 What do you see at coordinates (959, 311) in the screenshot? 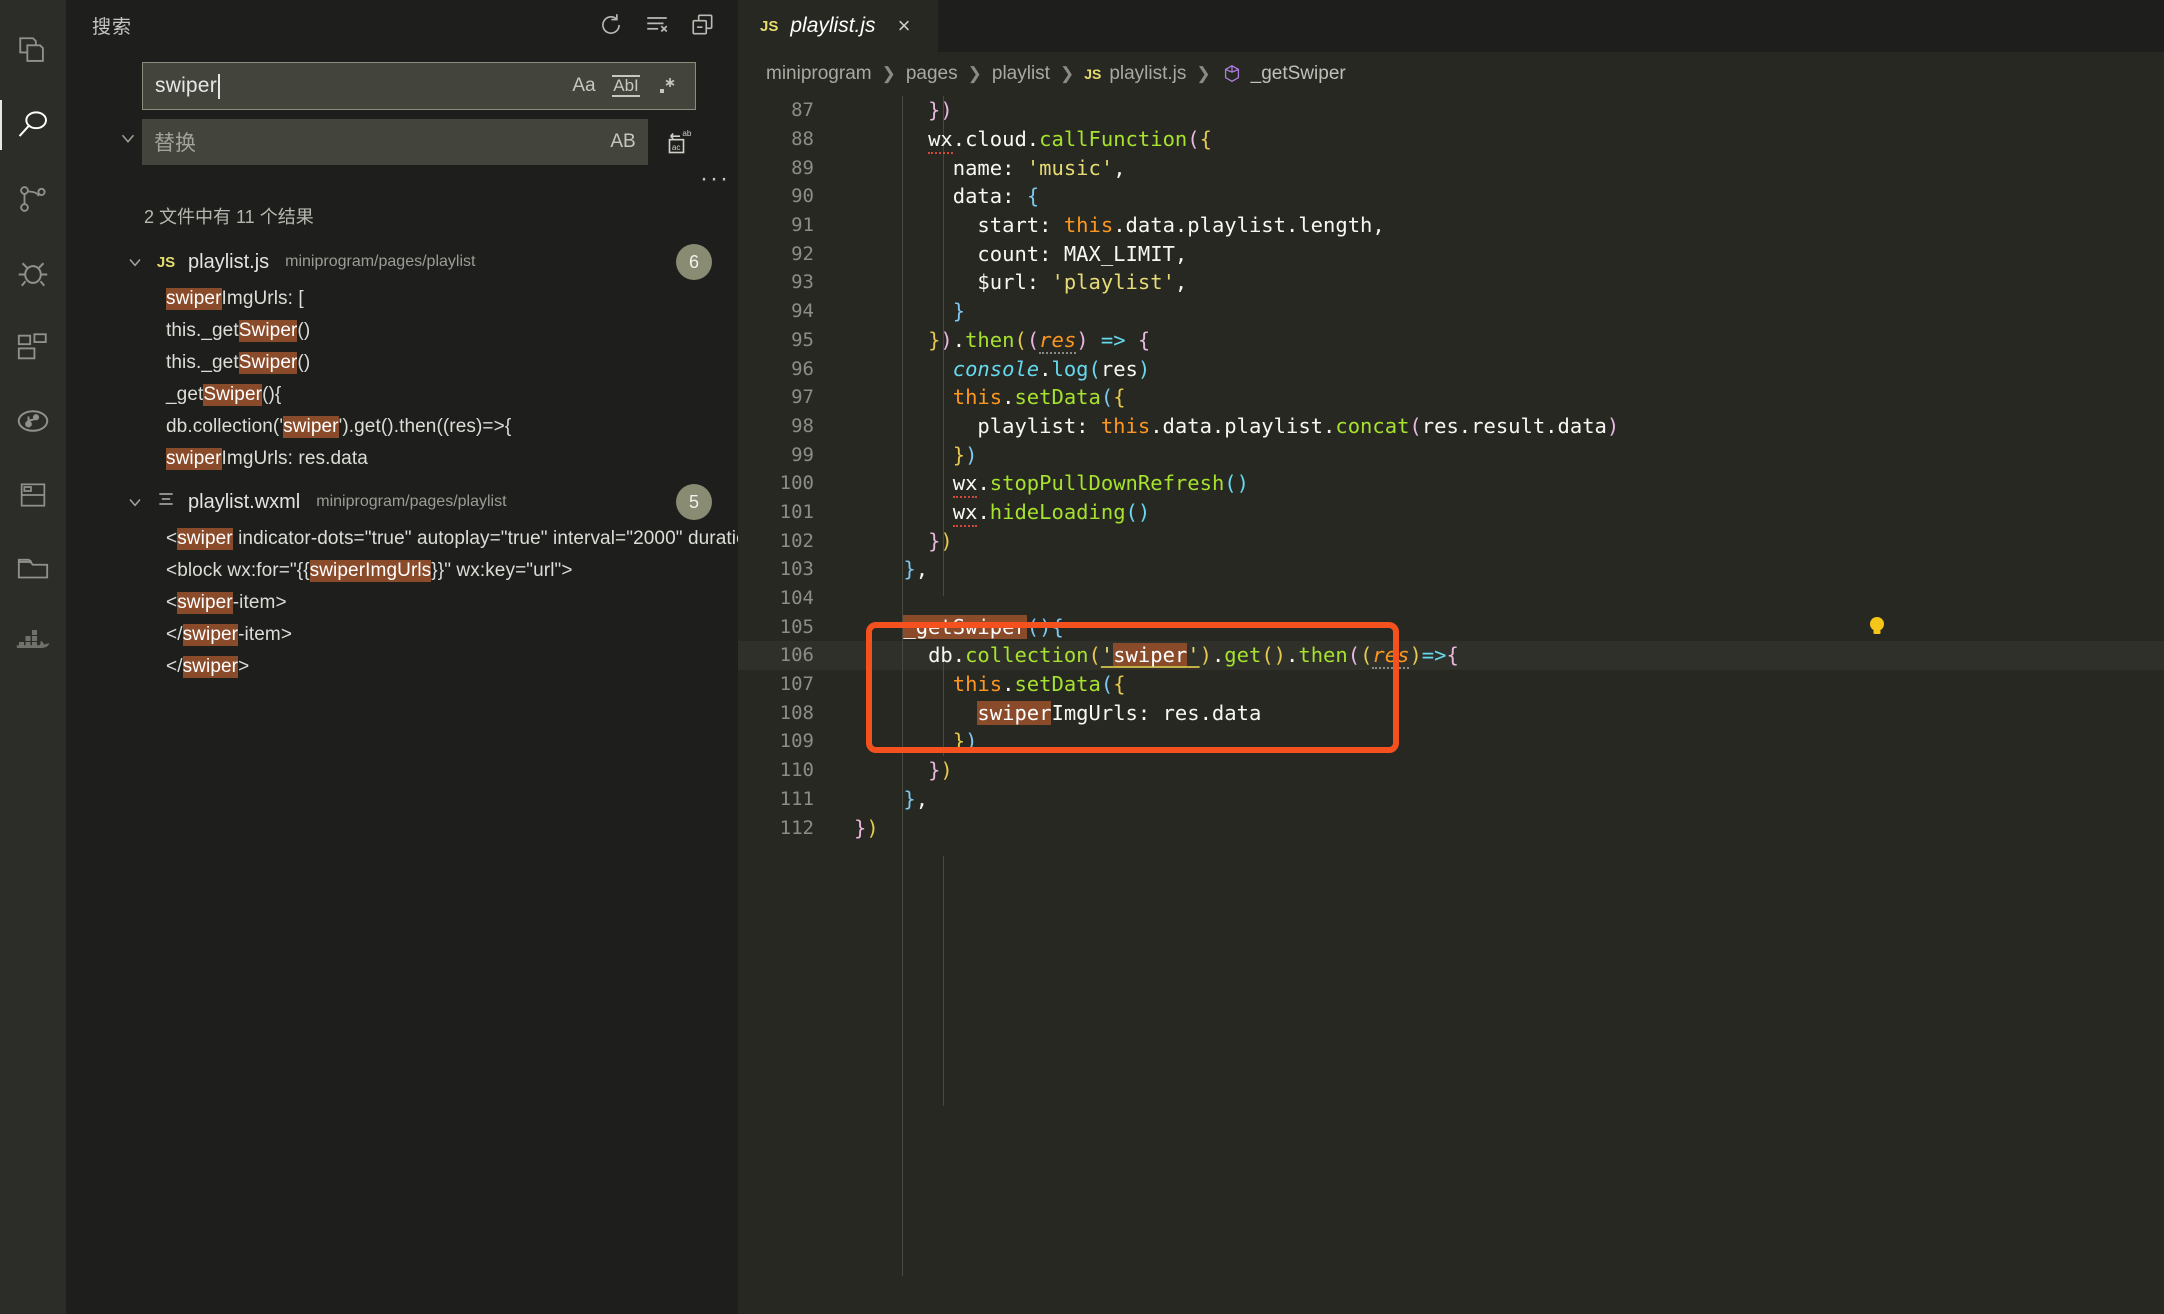
I see `line-content: }` at bounding box center [959, 311].